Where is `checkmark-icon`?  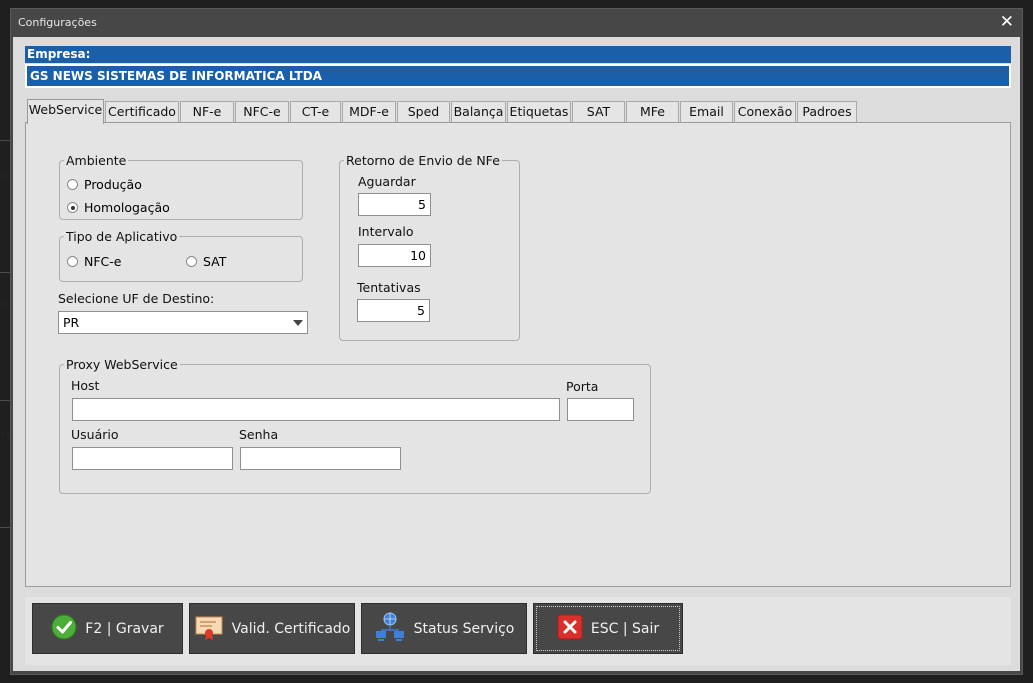 checkmark-icon is located at coordinates (64, 629).